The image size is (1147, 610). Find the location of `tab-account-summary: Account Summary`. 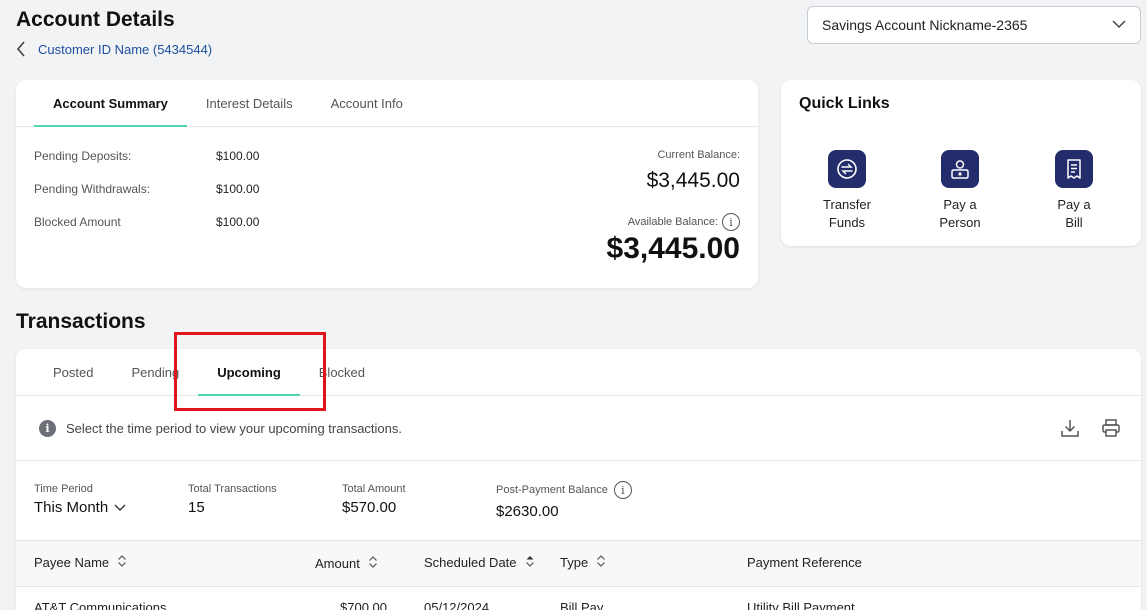

tab-account-summary: Account Summary is located at coordinates (110, 103).